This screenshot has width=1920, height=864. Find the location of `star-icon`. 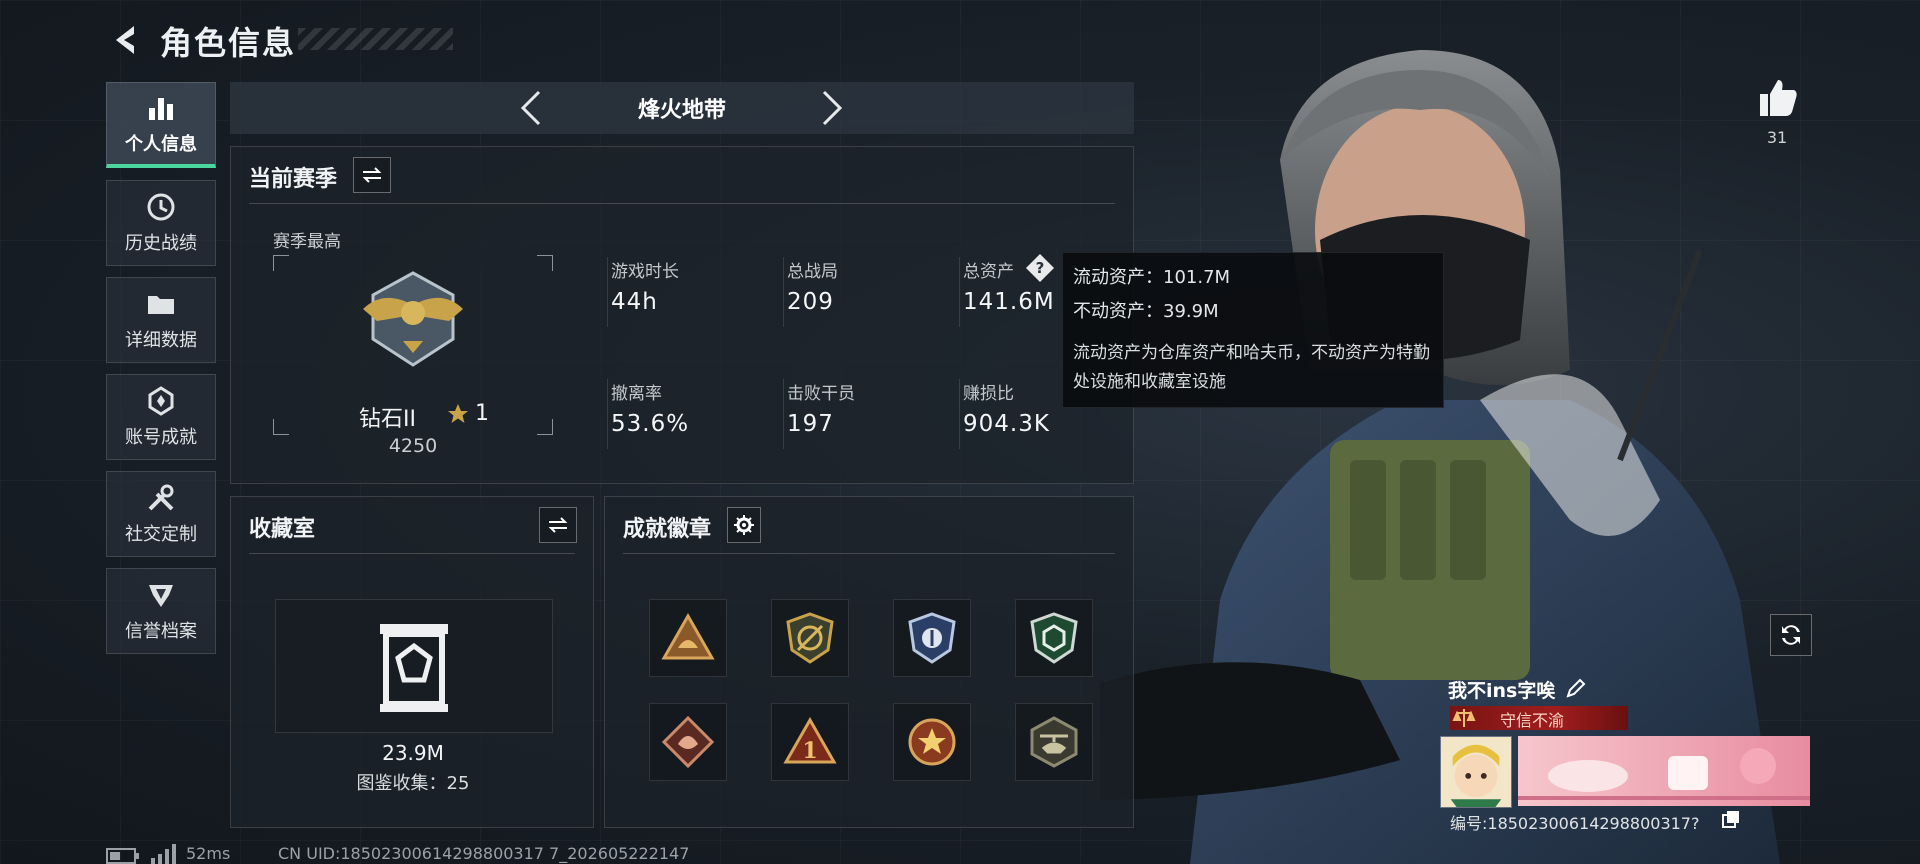

star-icon is located at coordinates (458, 413).